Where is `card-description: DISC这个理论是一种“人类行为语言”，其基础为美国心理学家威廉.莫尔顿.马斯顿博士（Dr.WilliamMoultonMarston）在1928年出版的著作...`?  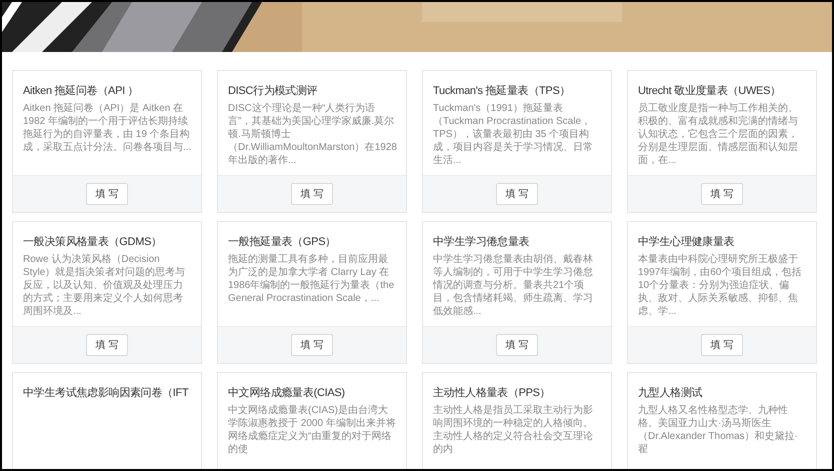 card-description: DISC这个理论是一种“人类行为语言”，其基础为美国心理学家威廉.莫尔顿.马斯顿博士（Dr.WilliamMoultonMarston）在1928年出版的著作... is located at coordinates (312, 134).